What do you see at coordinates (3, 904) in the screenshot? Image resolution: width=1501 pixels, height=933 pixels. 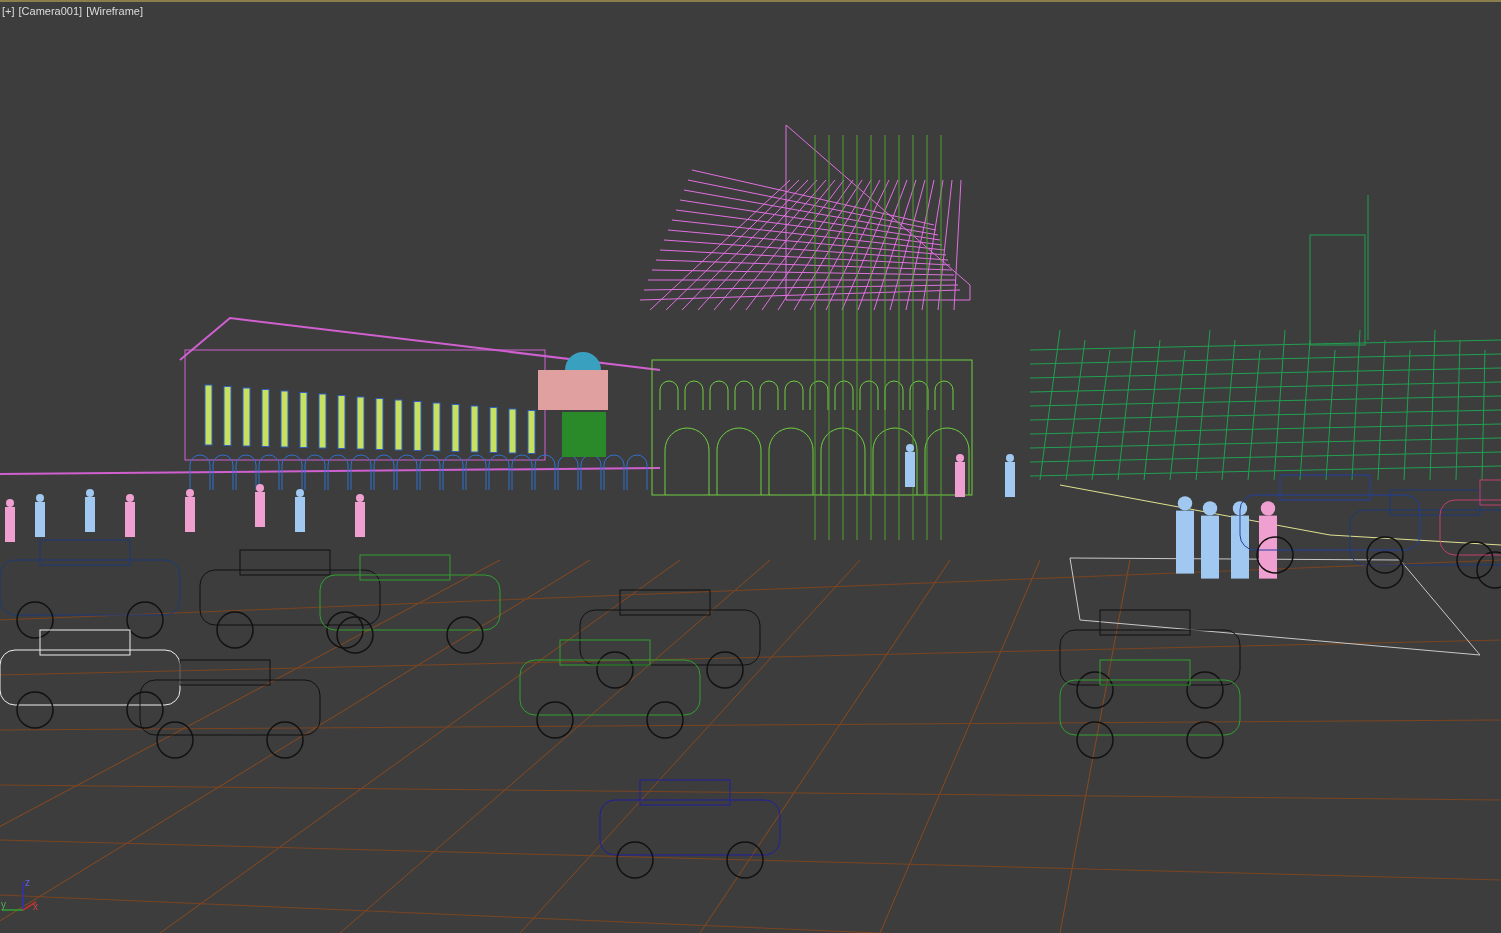 I see `axis-label: y` at bounding box center [3, 904].